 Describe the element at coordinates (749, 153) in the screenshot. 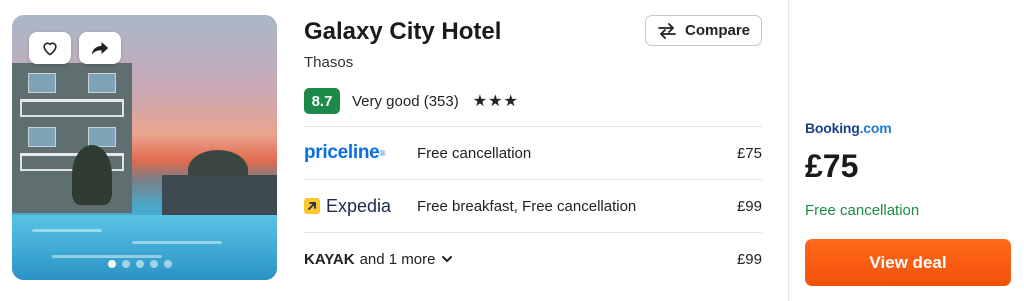

I see `offer-price: £75` at that location.